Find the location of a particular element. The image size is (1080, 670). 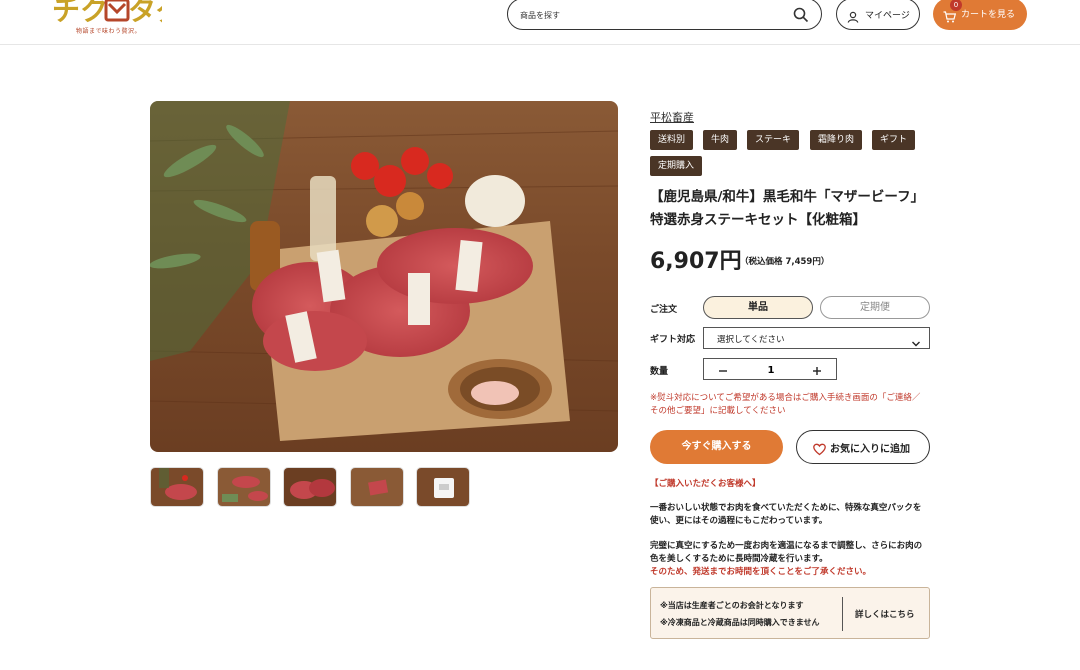

option-subscription-button: 定期便 is located at coordinates (875, 307).